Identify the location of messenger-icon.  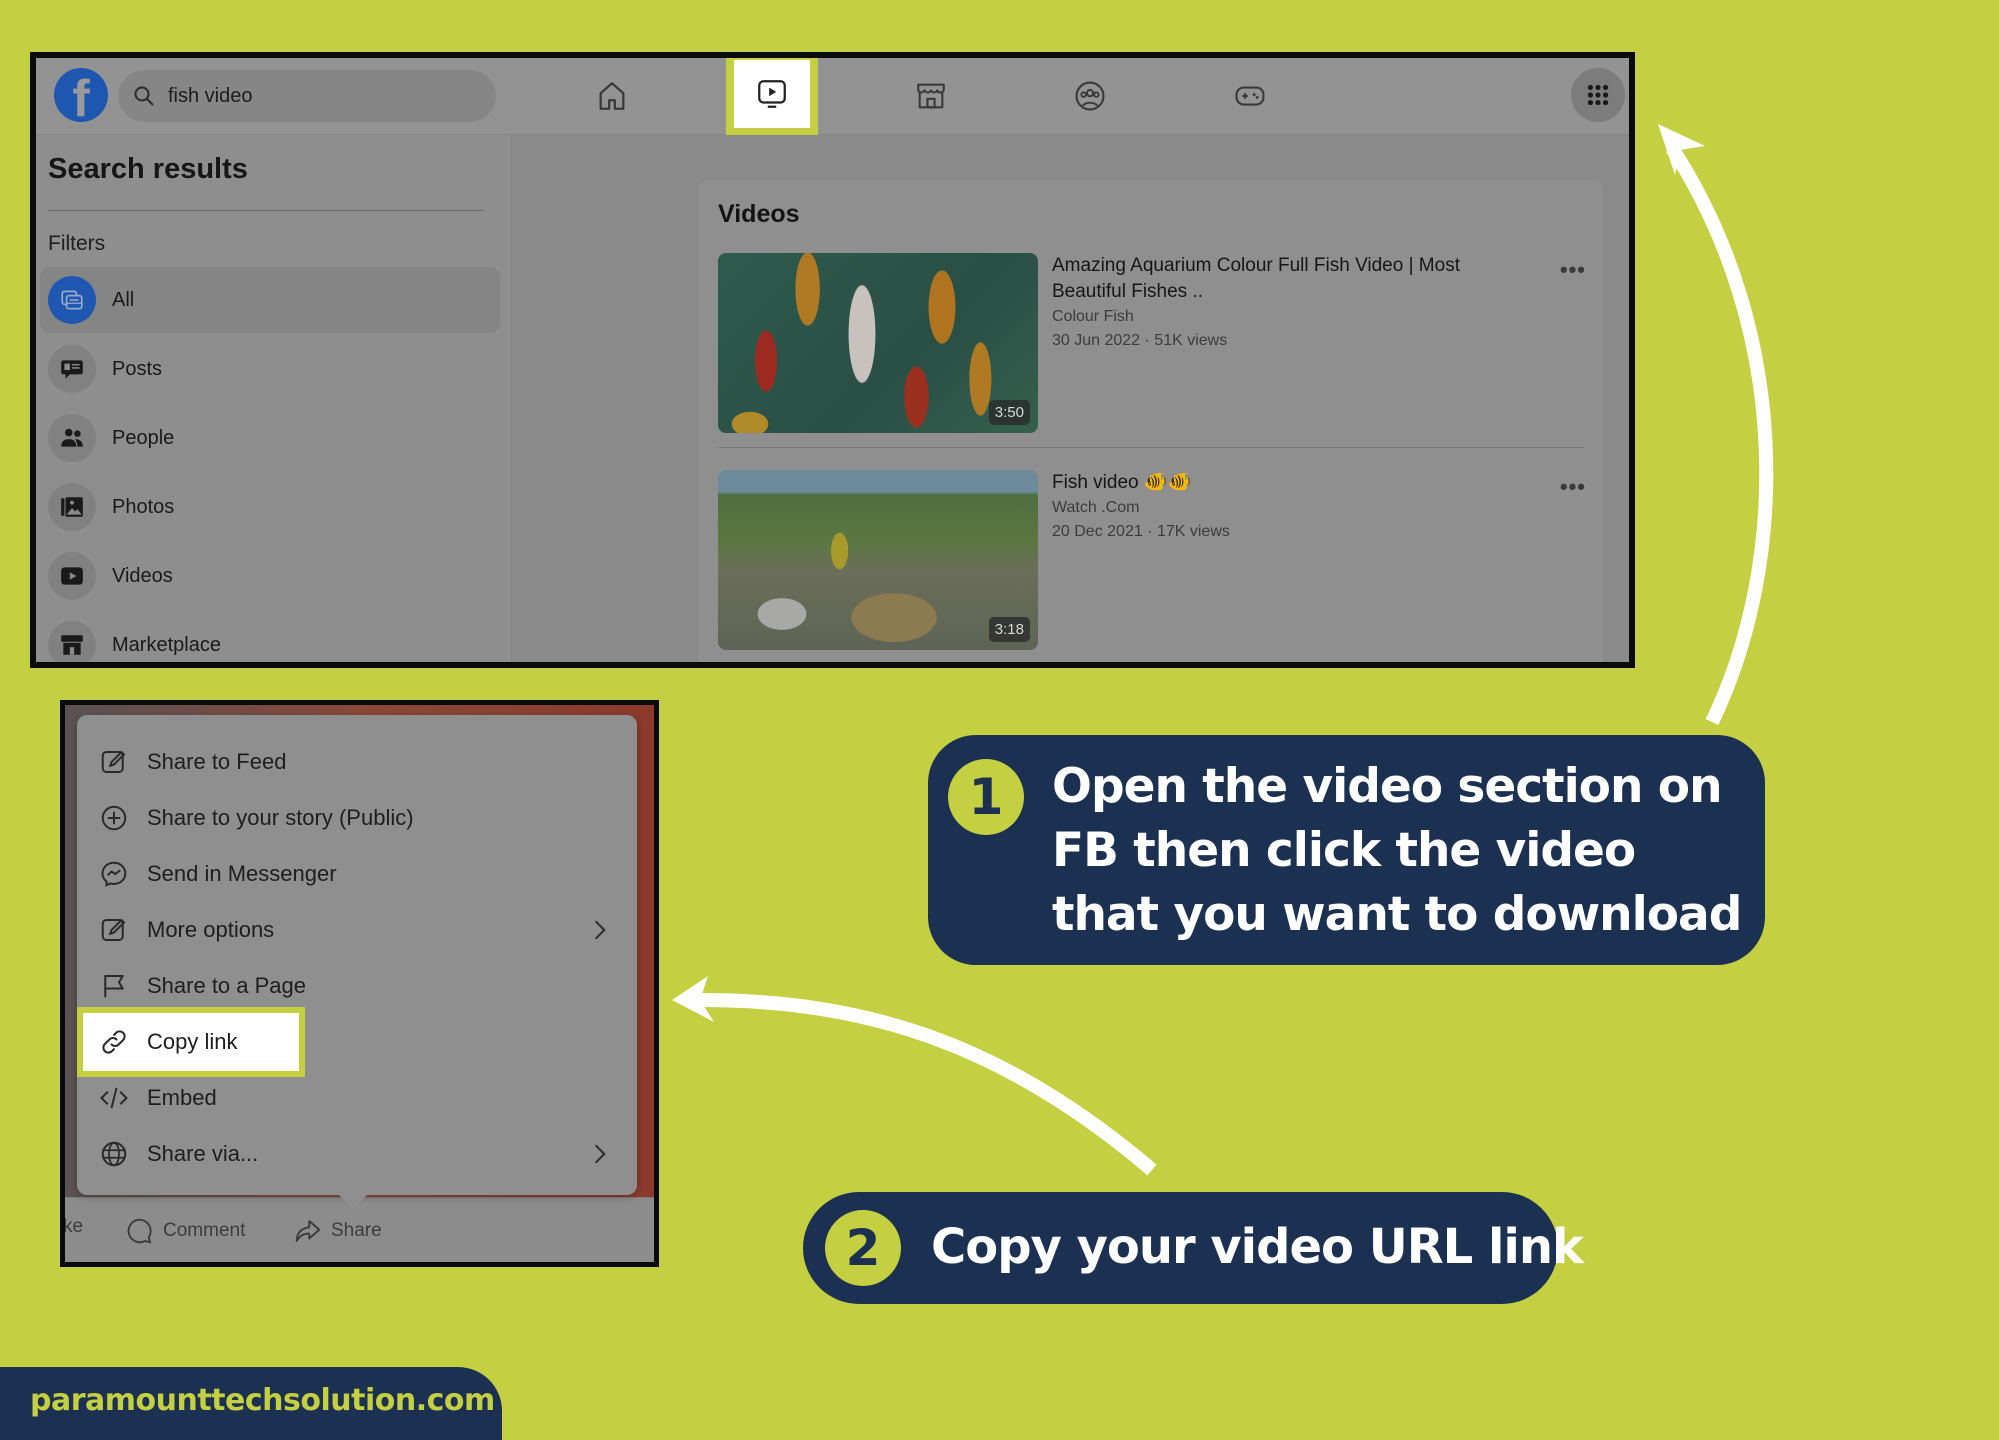
(114, 874).